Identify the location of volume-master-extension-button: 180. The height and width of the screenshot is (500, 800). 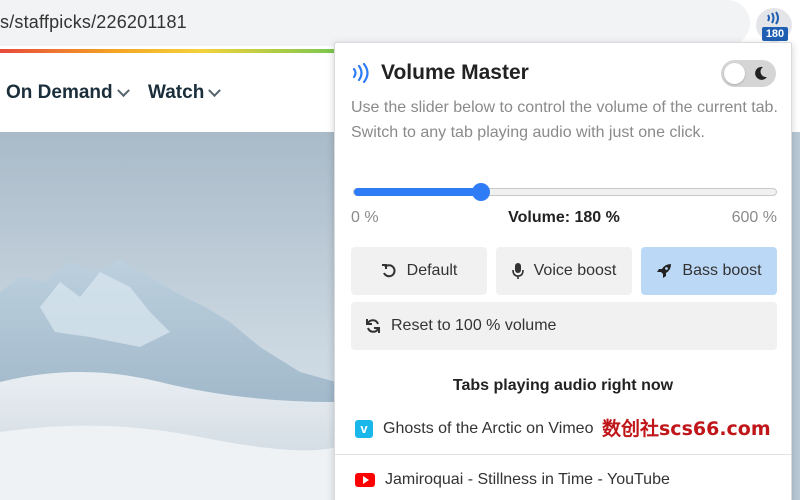
(774, 25).